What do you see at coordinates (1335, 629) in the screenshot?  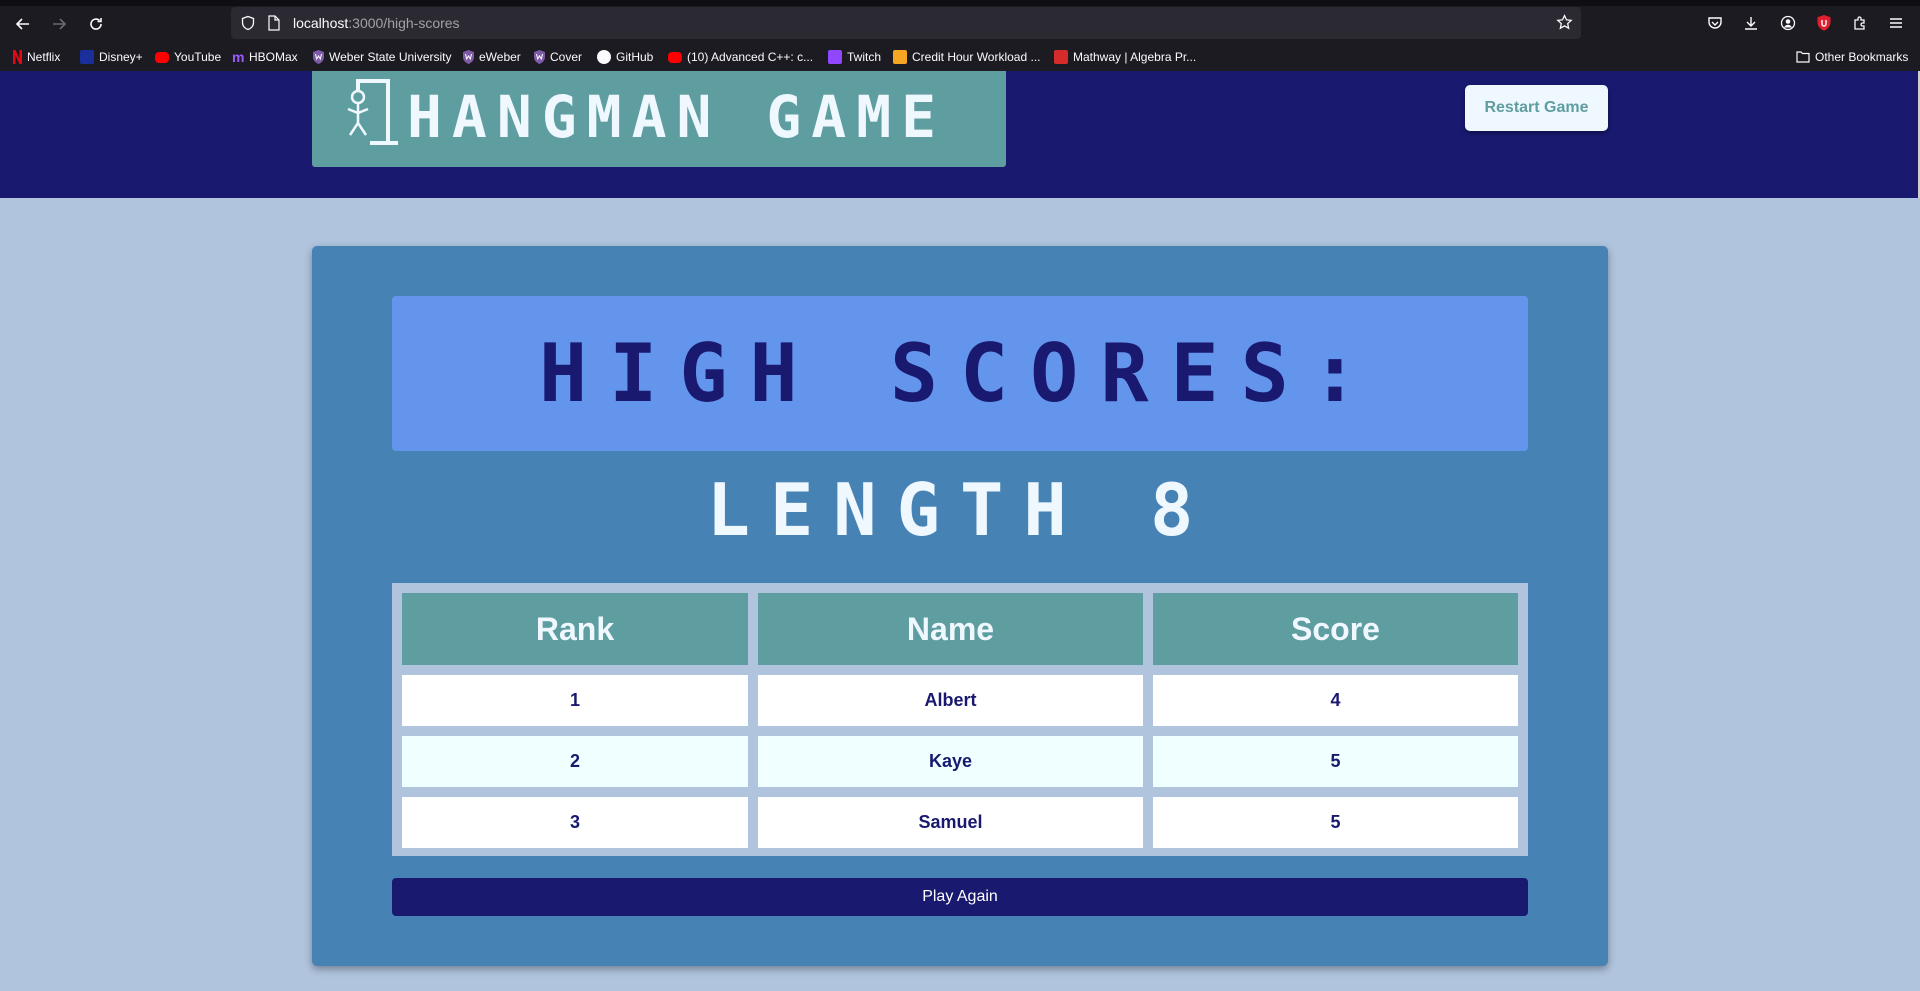 I see `header-score: Score` at bounding box center [1335, 629].